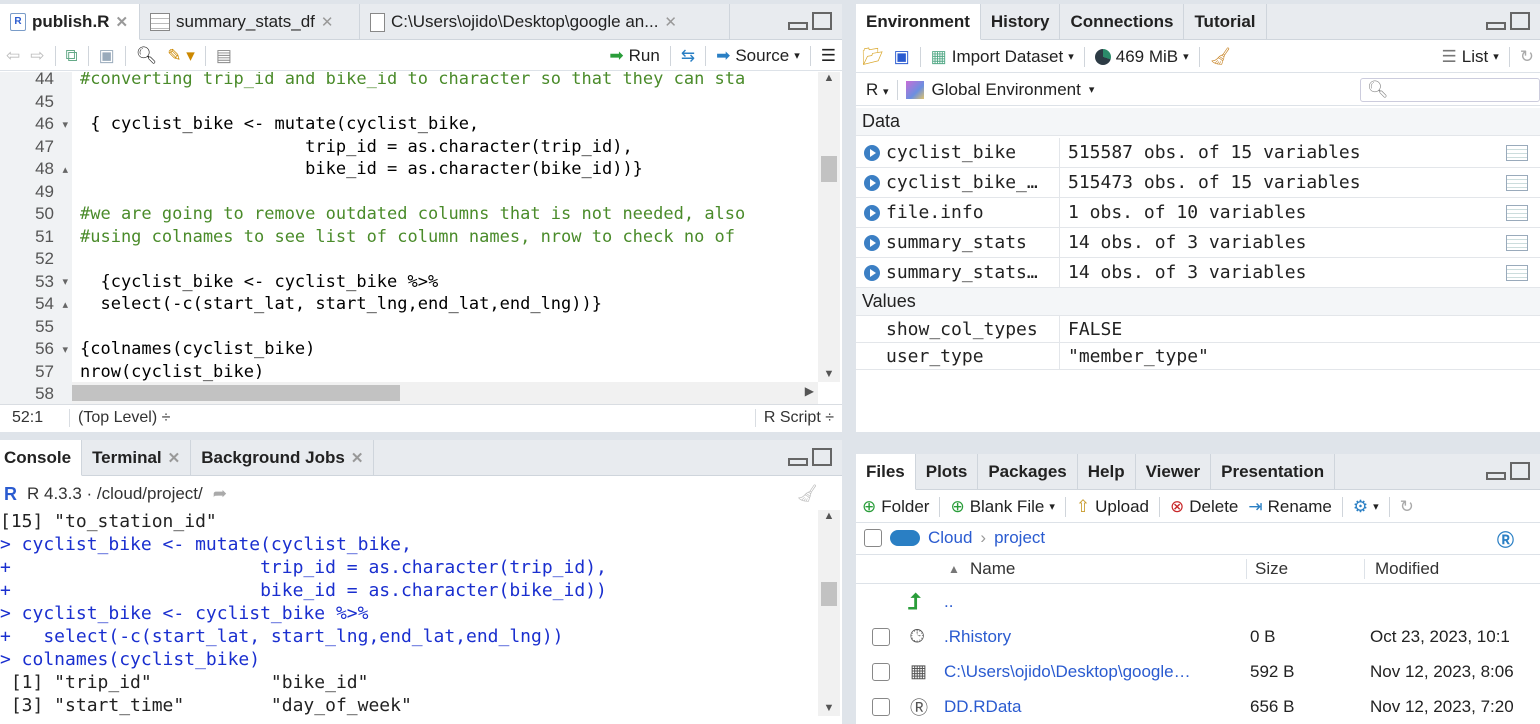 This screenshot has height=724, width=1540. I want to click on parent-directory-row: ⮥ .., so click(1198, 601).